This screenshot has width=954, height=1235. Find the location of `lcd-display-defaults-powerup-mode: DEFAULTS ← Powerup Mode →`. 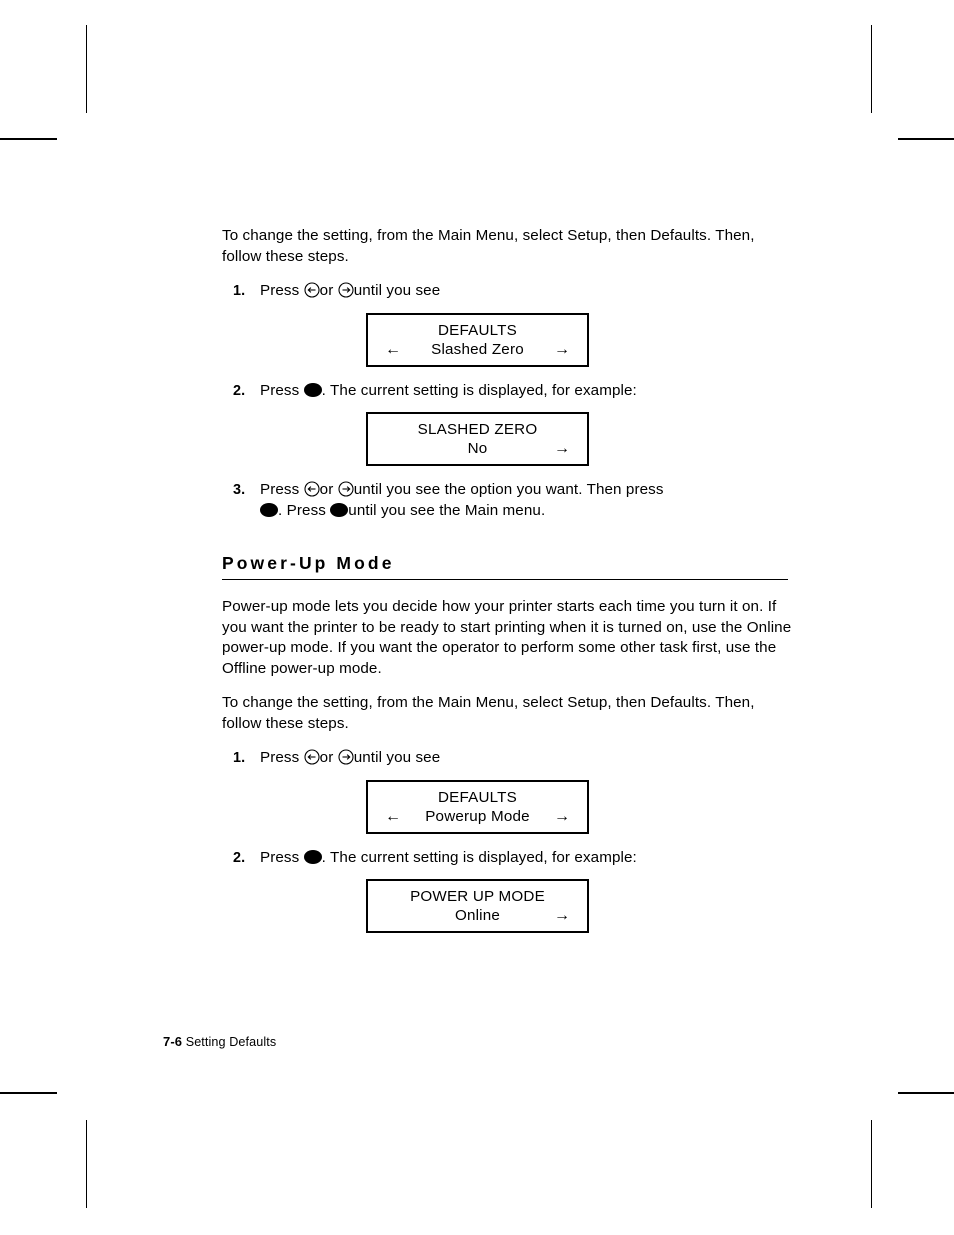

lcd-display-defaults-powerup-mode: DEFAULTS ← Powerup Mode → is located at coordinates (477, 806).